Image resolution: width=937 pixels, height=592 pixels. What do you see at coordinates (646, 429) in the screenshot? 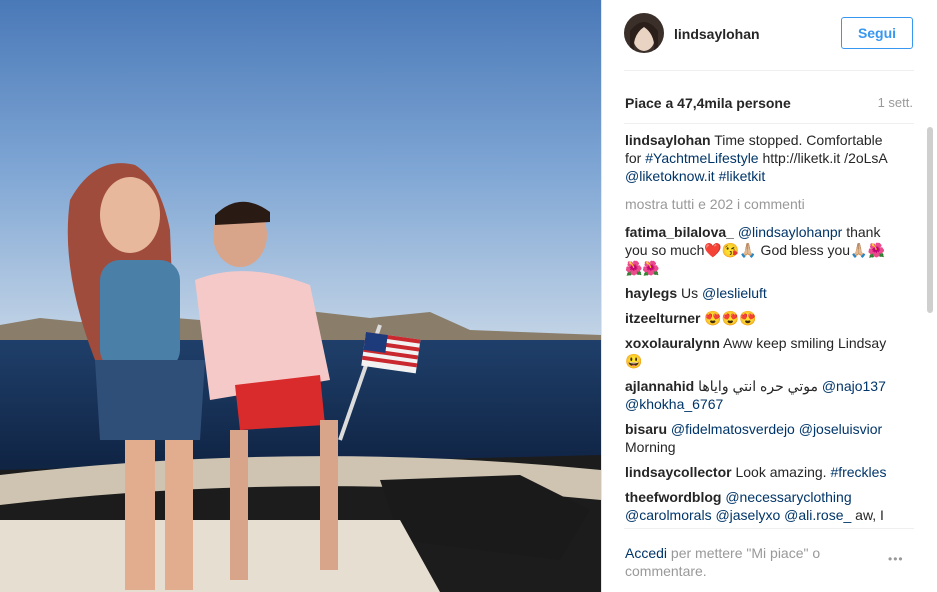
I see `comment-username: bisaru` at bounding box center [646, 429].